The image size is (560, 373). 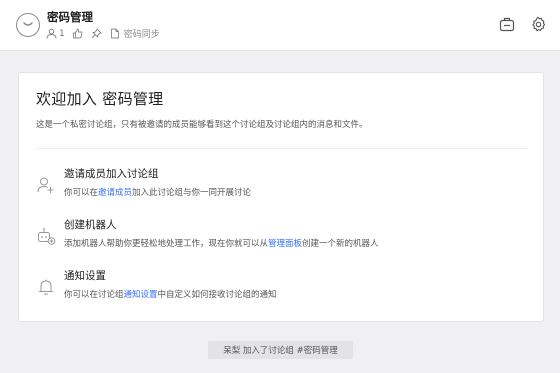 What do you see at coordinates (281, 148) in the screenshot?
I see `divider` at bounding box center [281, 148].